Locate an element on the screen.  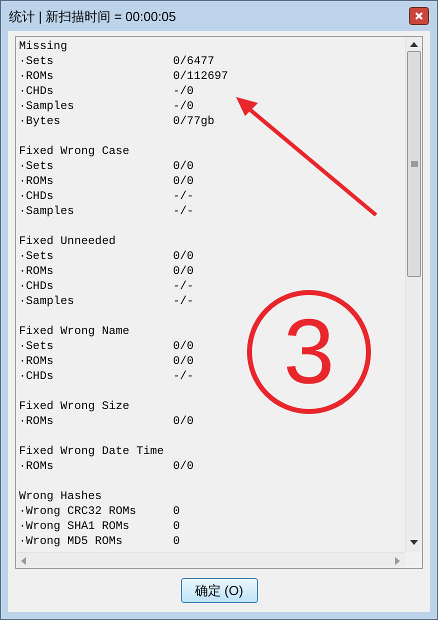
scroll-up-icon is located at coordinates (414, 44).